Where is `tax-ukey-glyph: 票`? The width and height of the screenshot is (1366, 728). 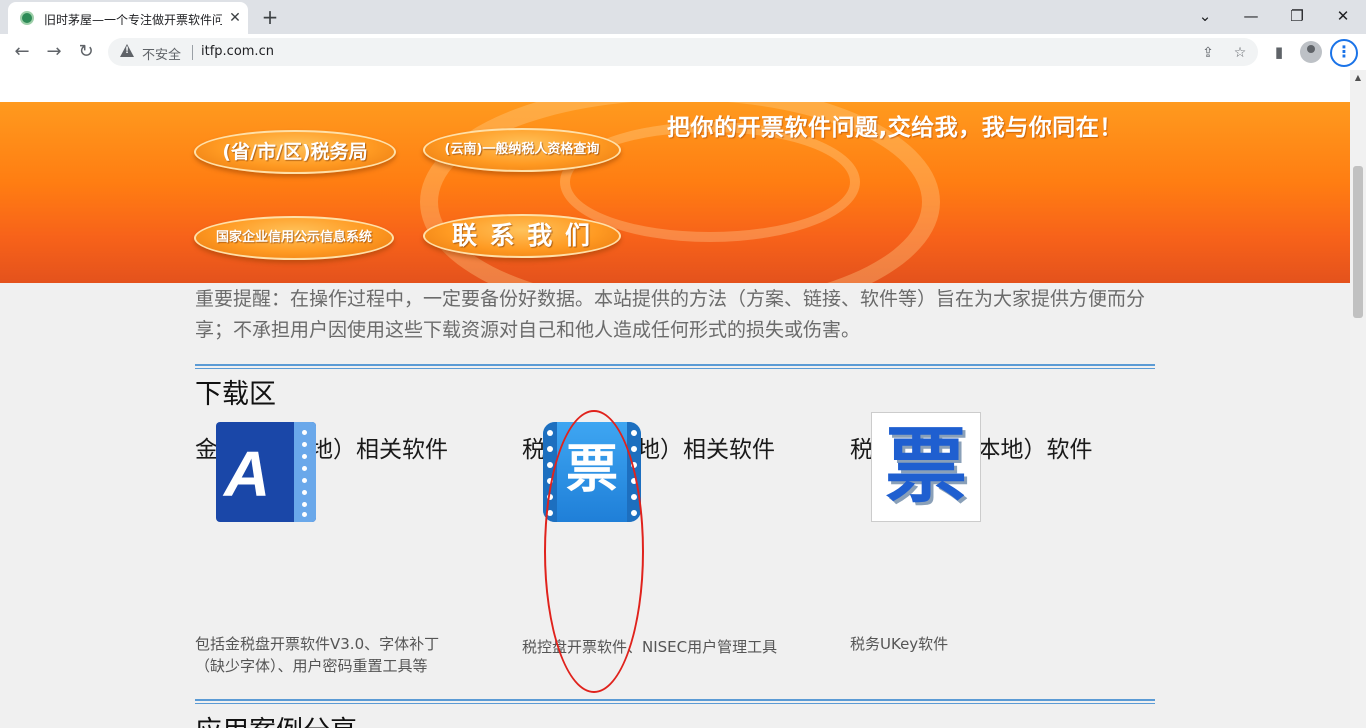
tax-ukey-glyph: 票 is located at coordinates (925, 466).